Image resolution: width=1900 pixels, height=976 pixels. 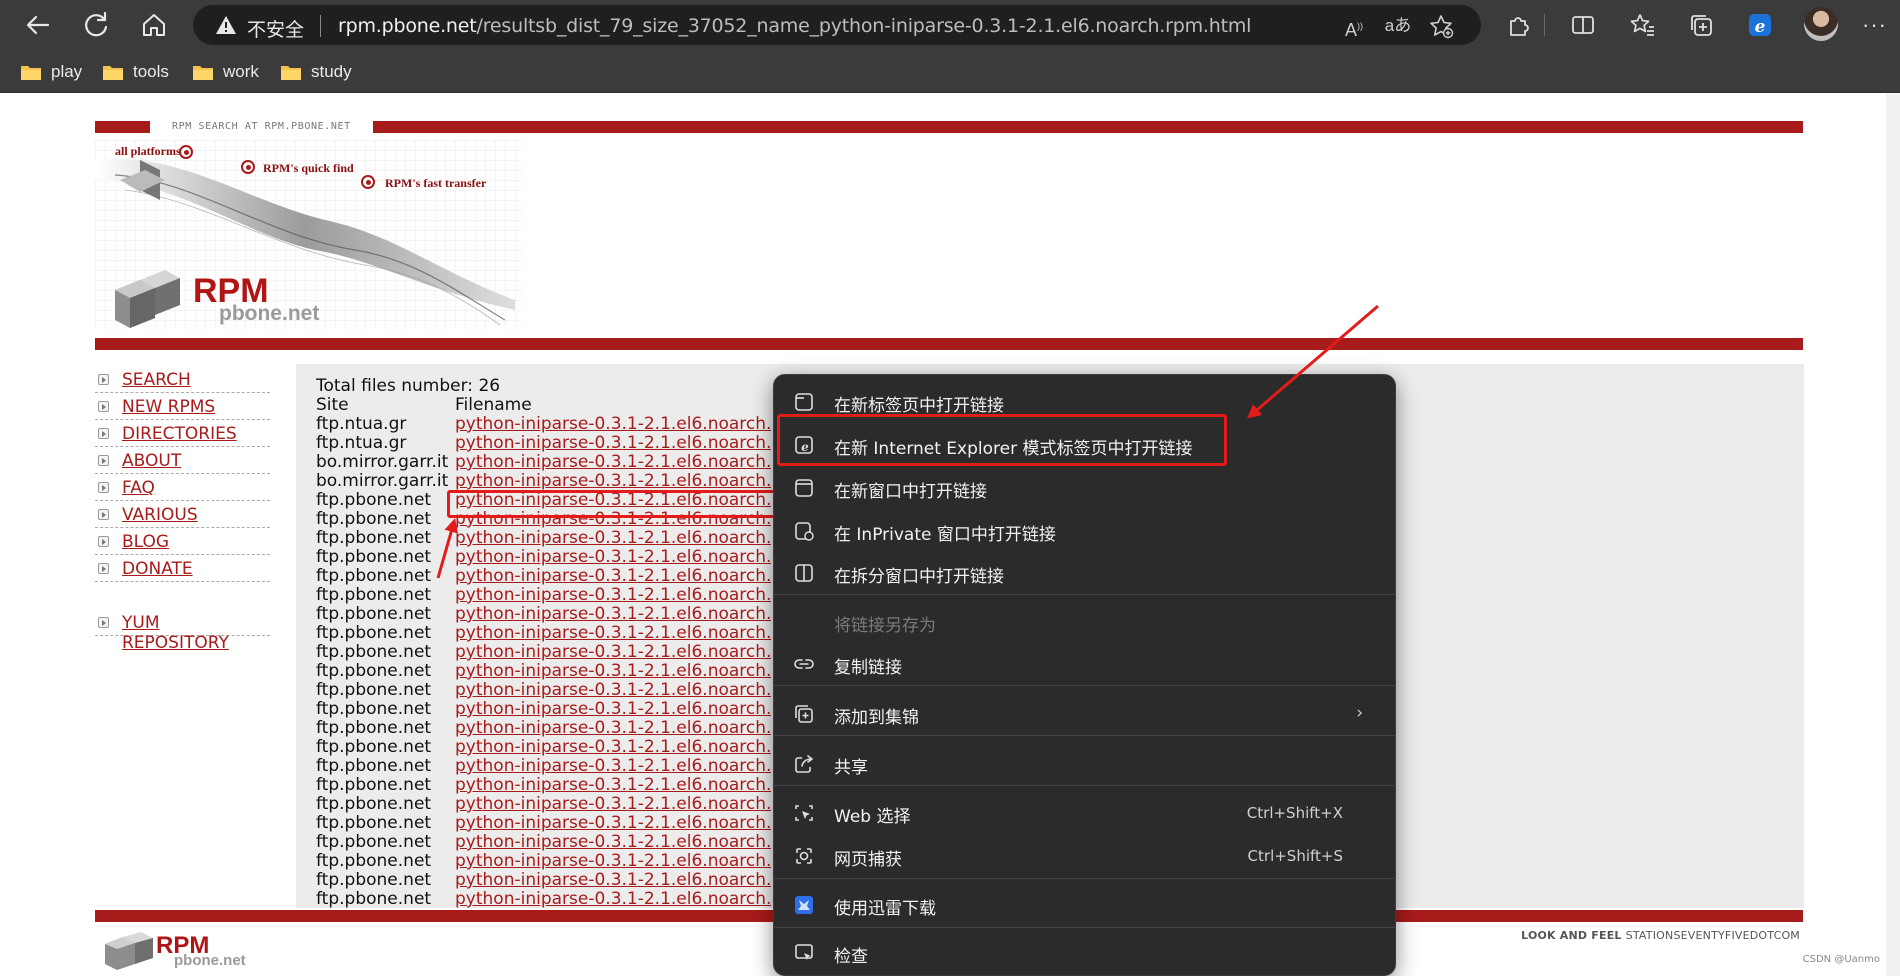 I want to click on collections-icon, so click(x=1701, y=25).